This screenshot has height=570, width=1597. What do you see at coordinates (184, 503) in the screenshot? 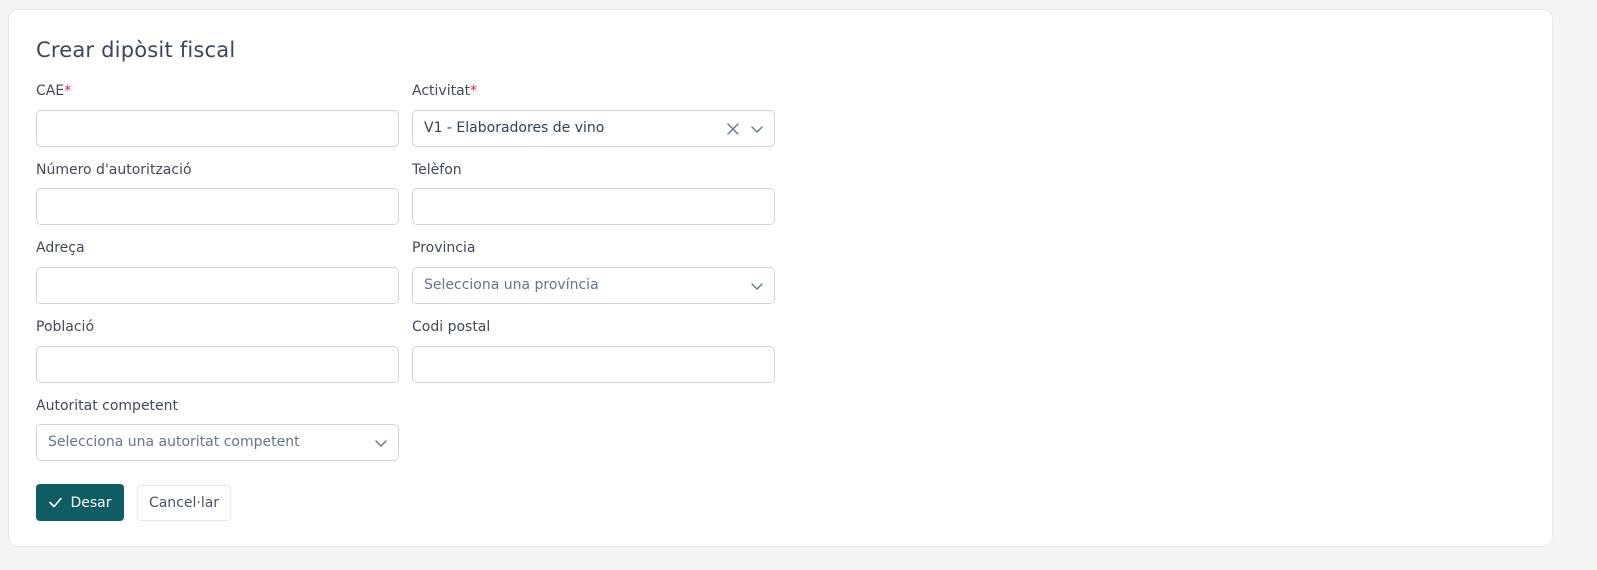
I see `cancel-button: Cancel·lar` at bounding box center [184, 503].